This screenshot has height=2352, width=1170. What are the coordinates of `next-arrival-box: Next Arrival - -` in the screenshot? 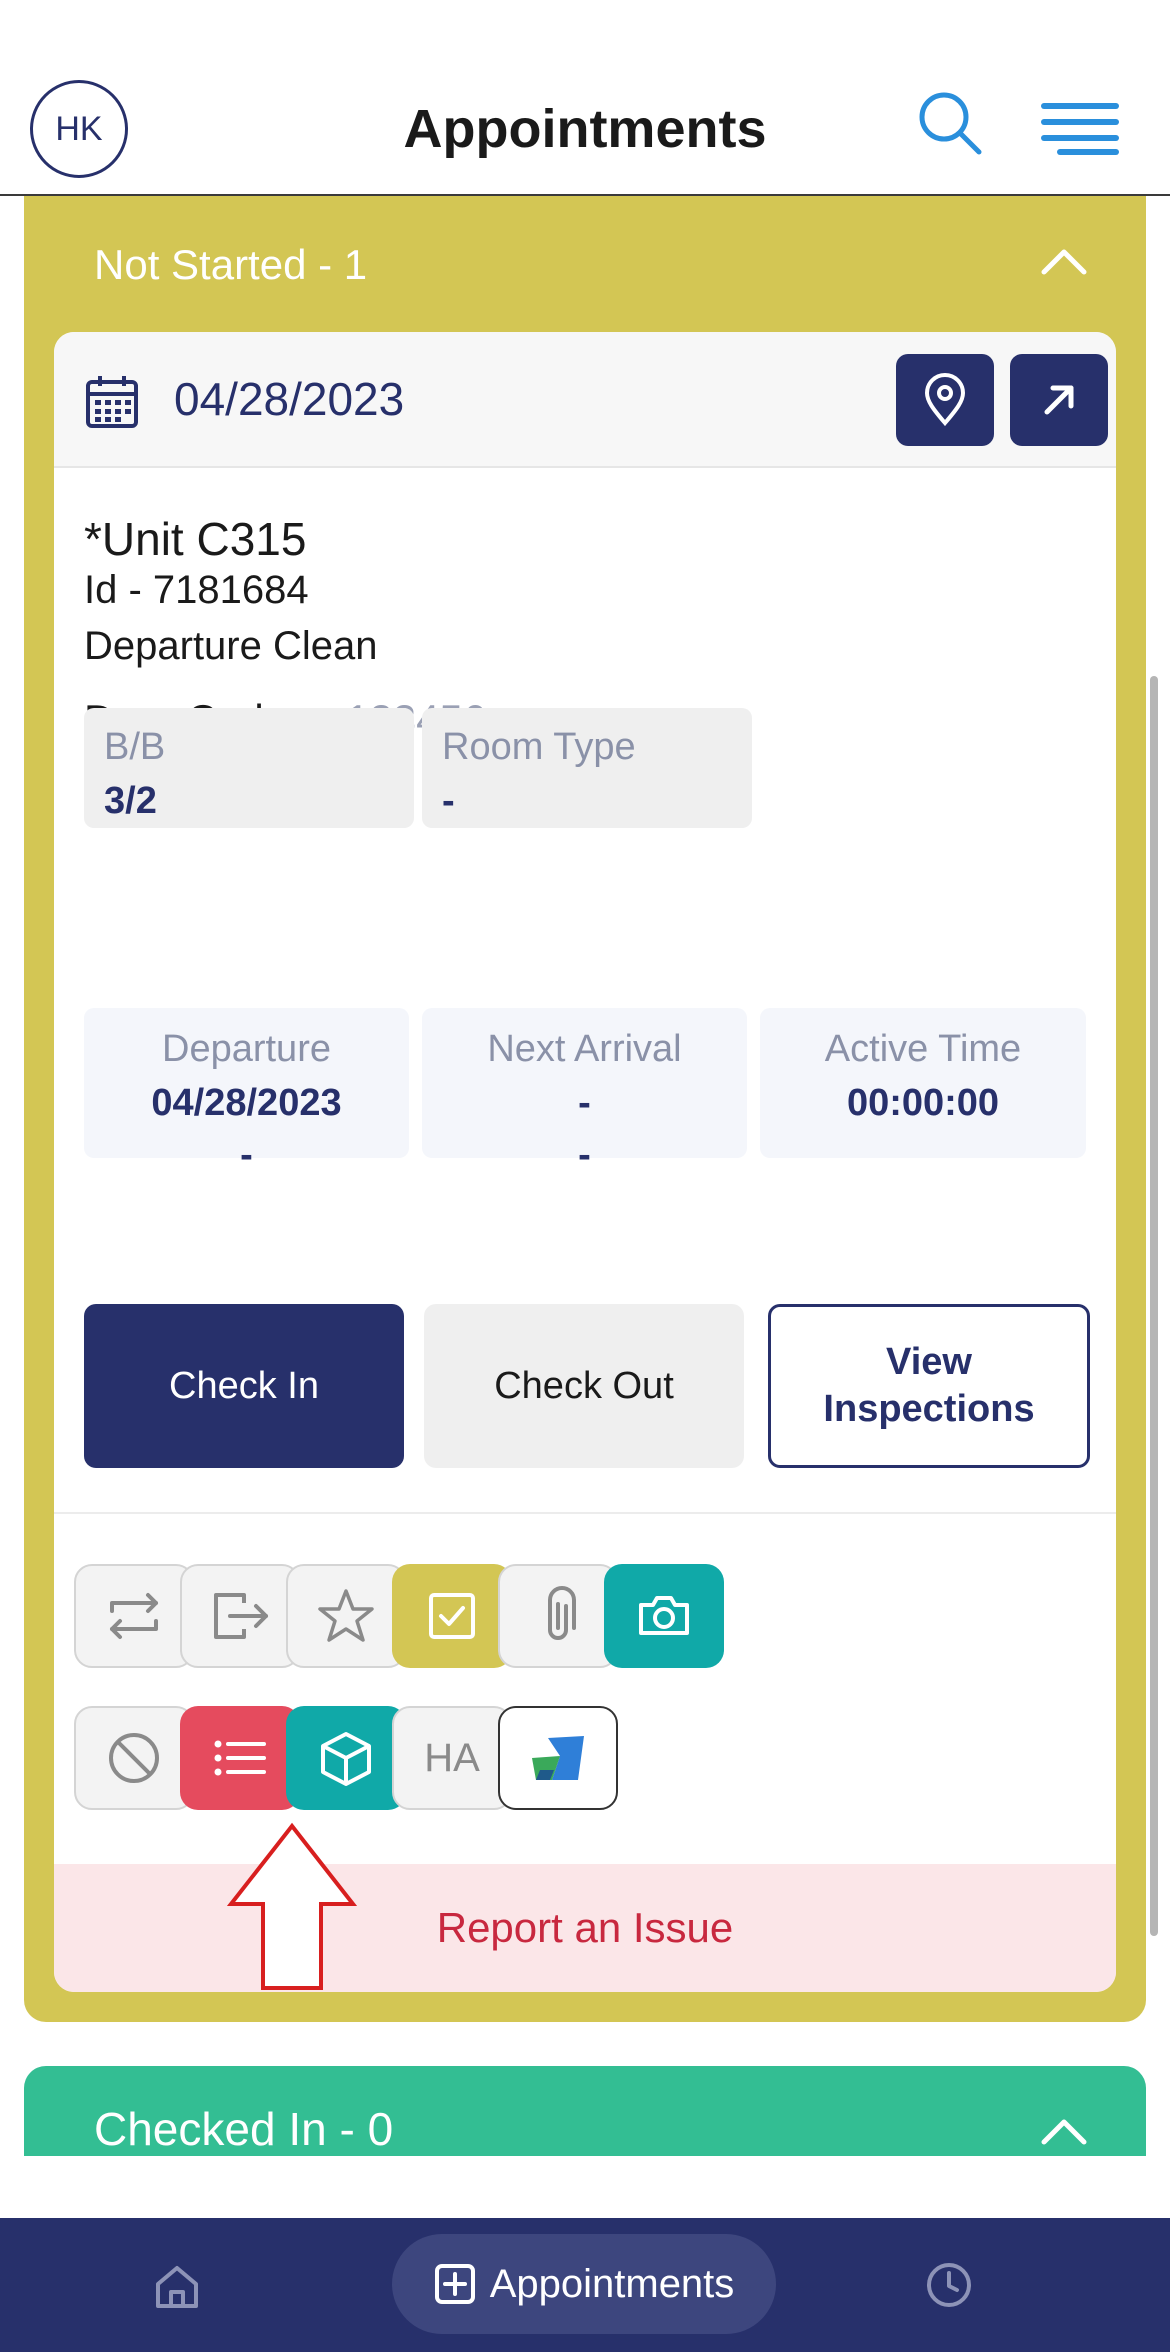 It's located at (584, 1092).